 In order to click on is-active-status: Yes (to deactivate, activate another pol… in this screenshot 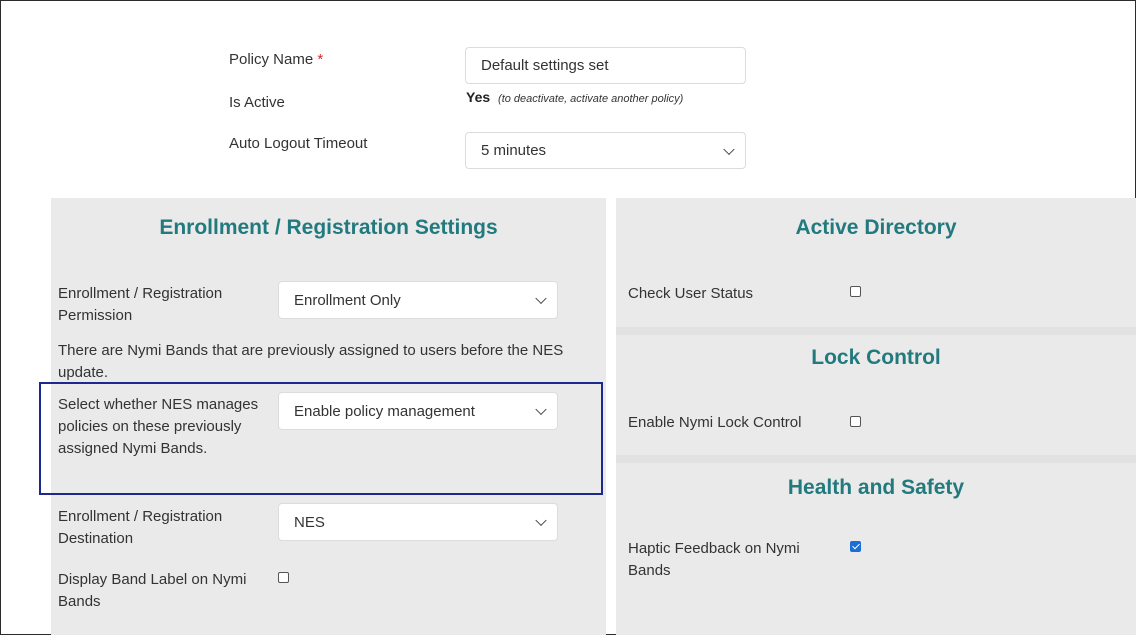, I will do `click(574, 97)`.